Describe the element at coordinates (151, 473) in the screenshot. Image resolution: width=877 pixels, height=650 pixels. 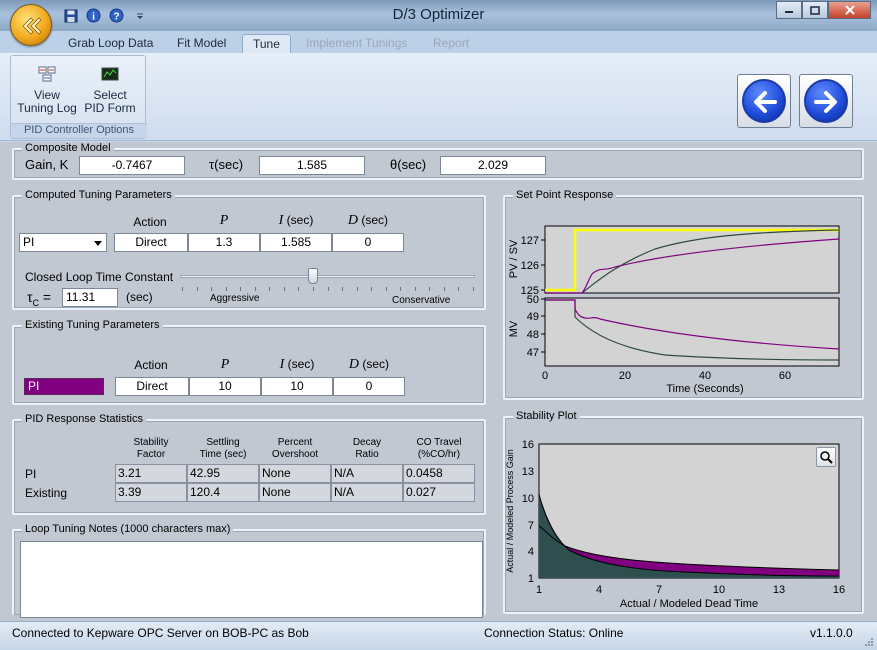
I see `stat-cell: 3.21` at that location.